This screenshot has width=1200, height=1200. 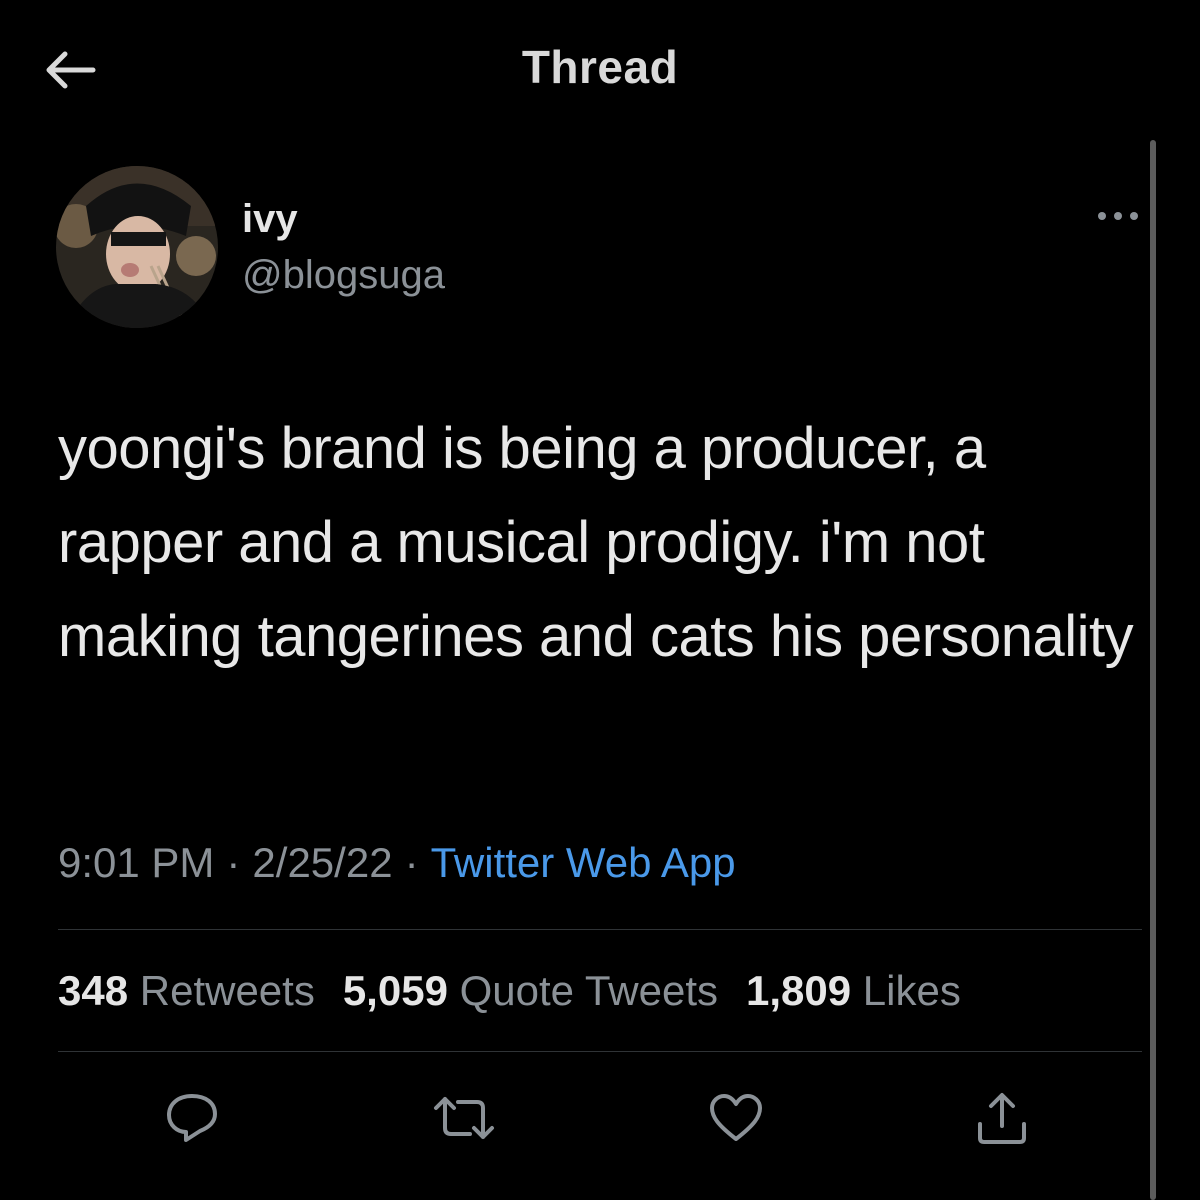 I want to click on avatar, so click(x=137, y=247).